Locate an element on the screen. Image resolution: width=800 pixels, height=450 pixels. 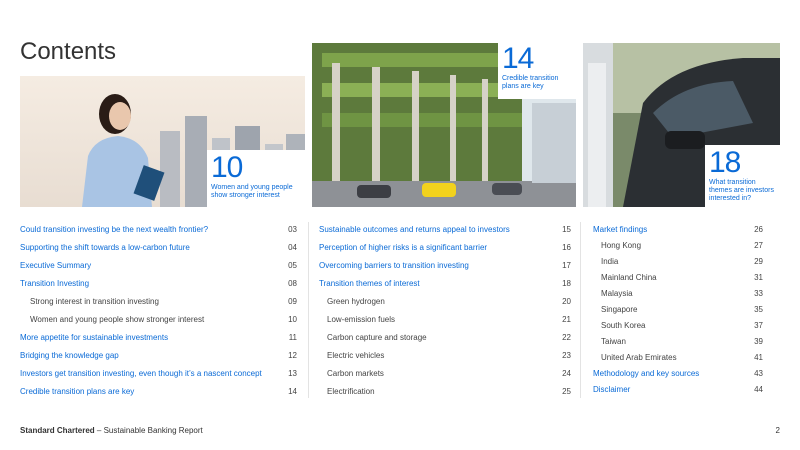
toc-page-number: 04 is located at coordinates (292, 247).